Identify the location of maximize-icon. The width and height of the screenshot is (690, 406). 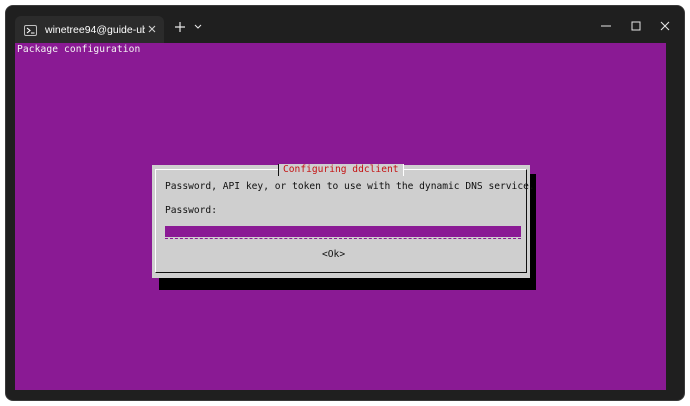
(636, 26).